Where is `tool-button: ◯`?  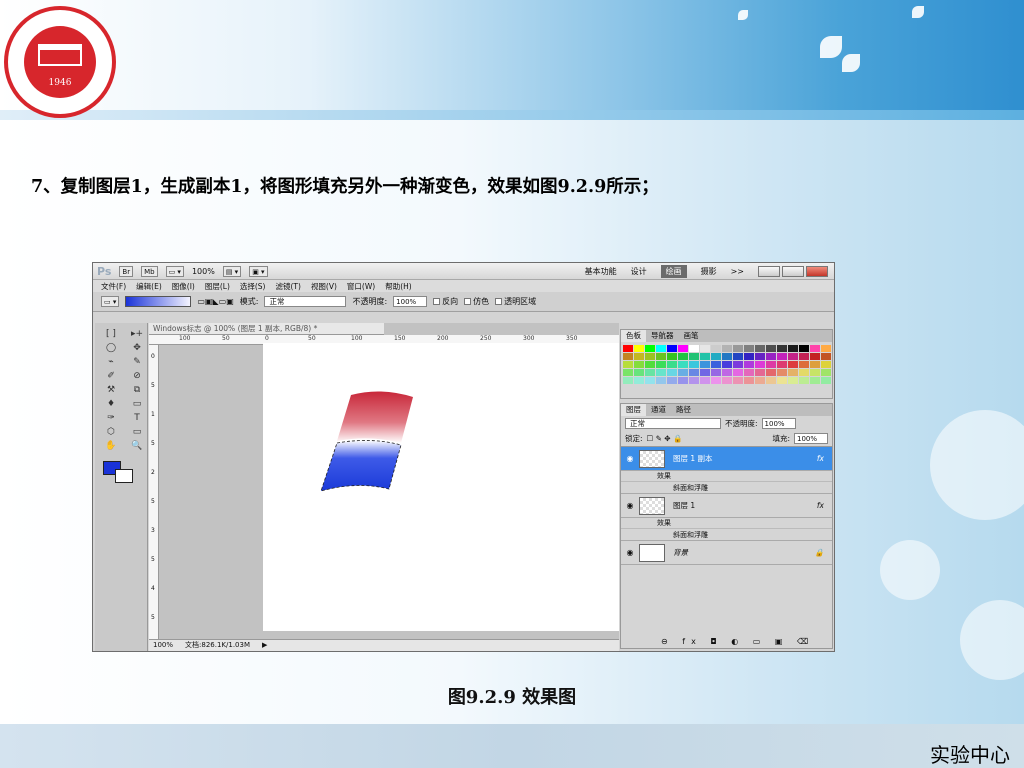
tool-button: ◯ is located at coordinates (111, 348).